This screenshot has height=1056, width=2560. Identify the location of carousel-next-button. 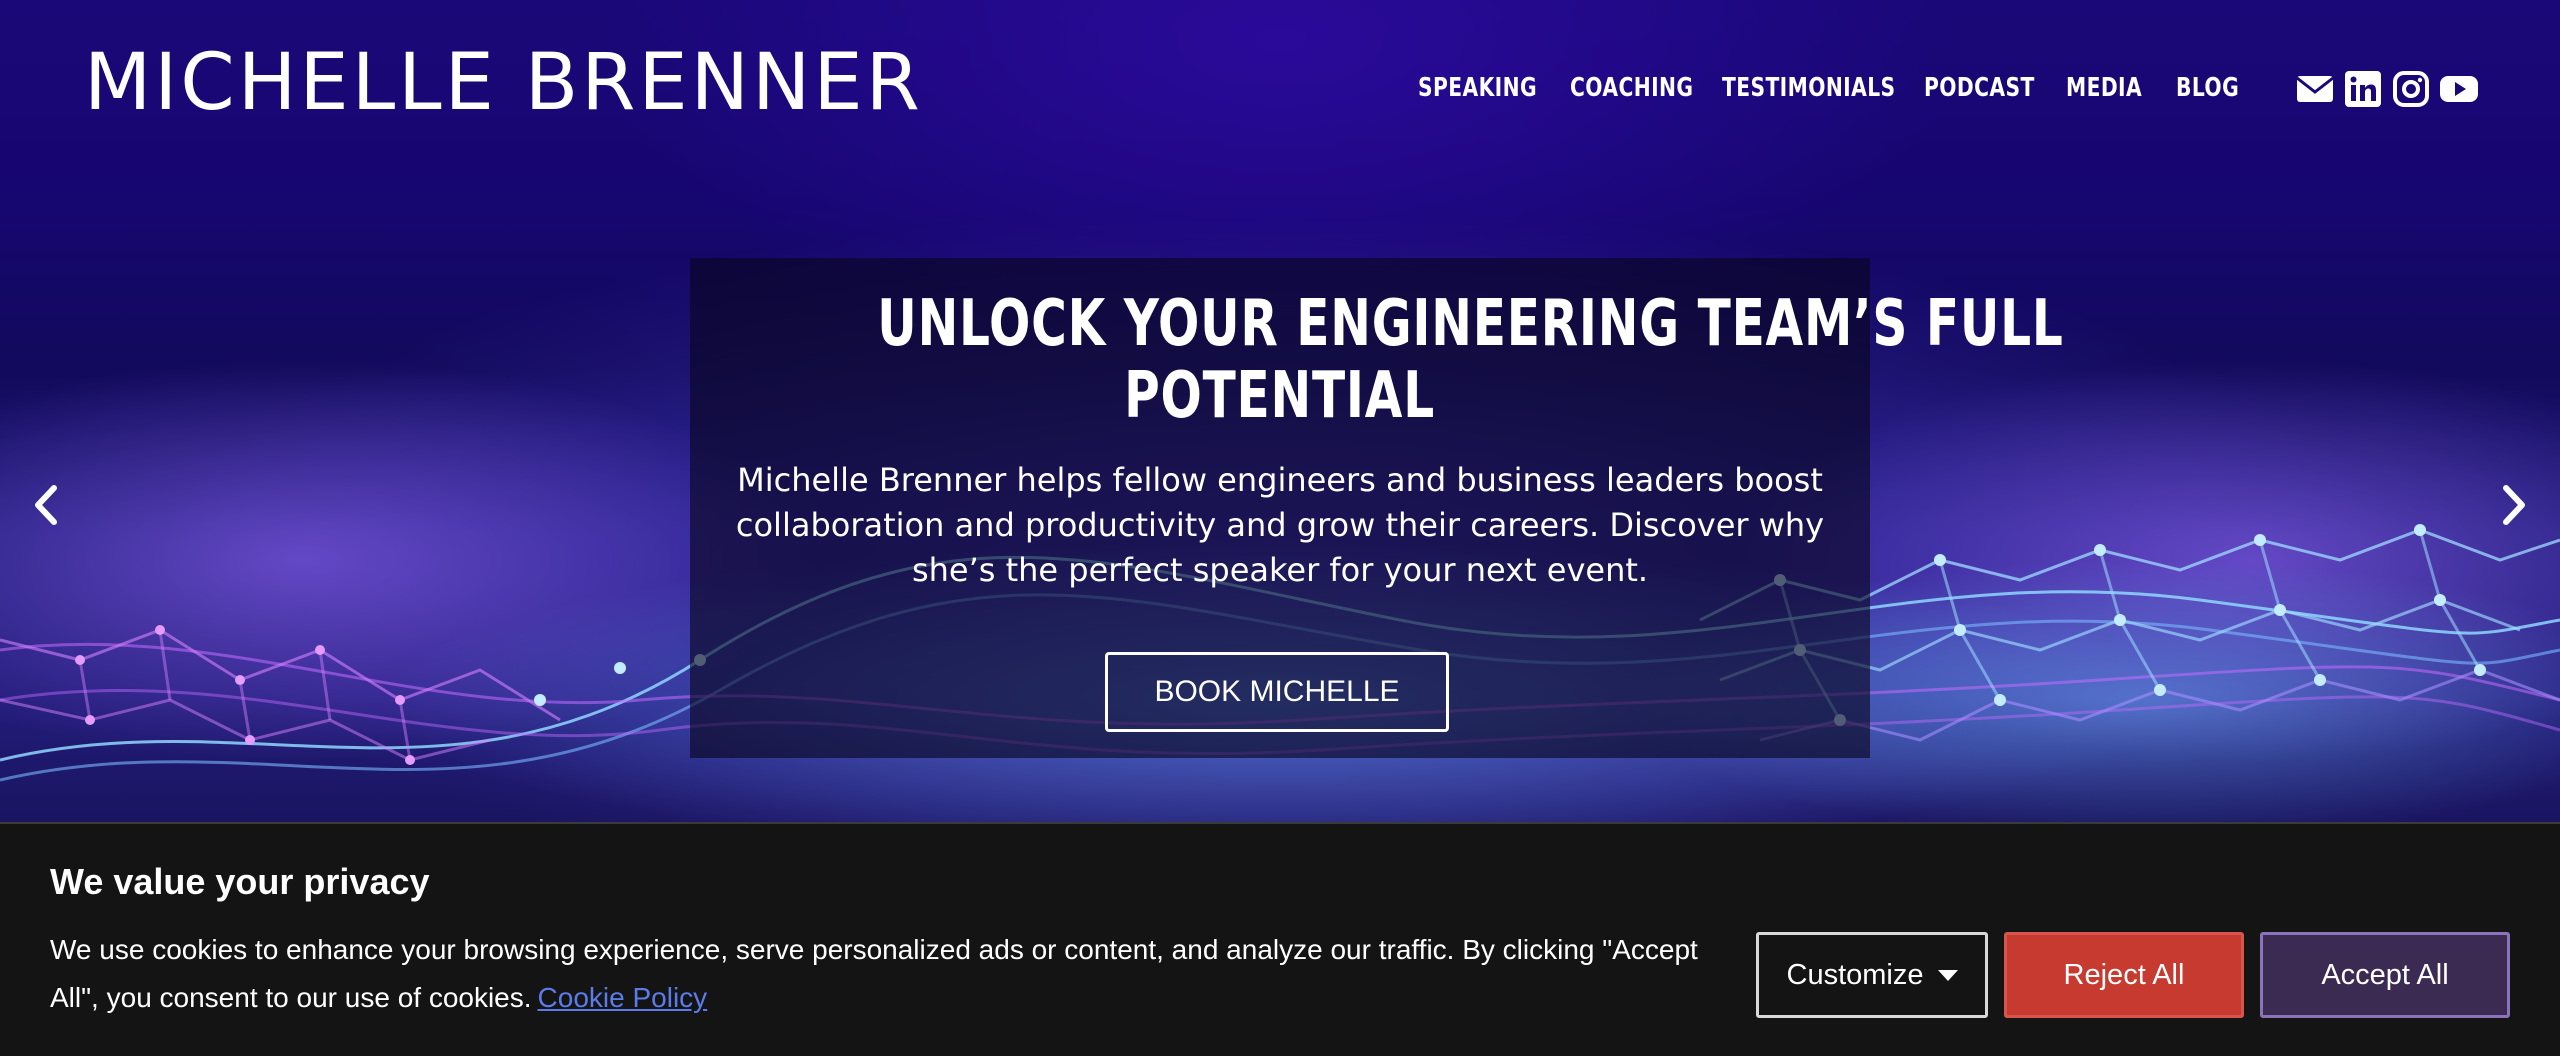
(2514, 505).